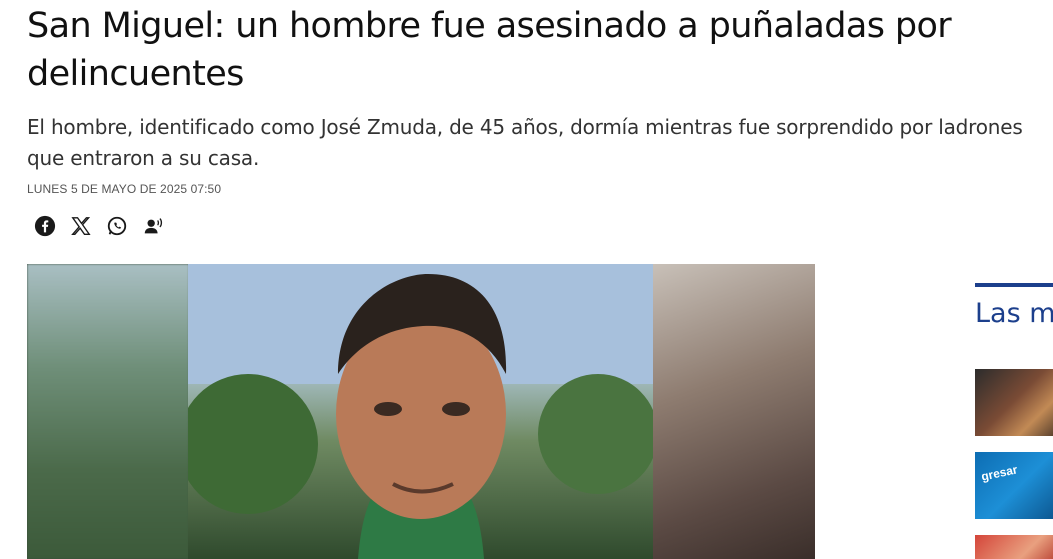 The image size is (1053, 559). Describe the element at coordinates (999, 473) in the screenshot. I see `thumbnail-text: gresar` at that location.